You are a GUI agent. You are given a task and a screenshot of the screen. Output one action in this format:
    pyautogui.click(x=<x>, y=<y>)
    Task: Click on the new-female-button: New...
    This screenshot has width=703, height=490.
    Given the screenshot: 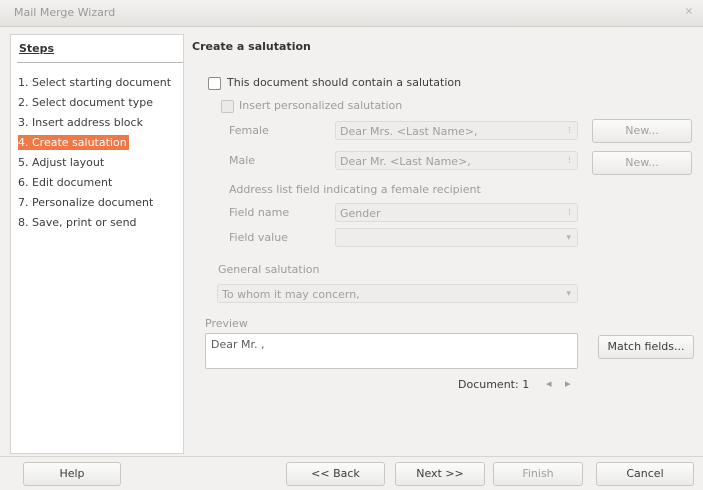 What is the action you would take?
    pyautogui.click(x=642, y=131)
    